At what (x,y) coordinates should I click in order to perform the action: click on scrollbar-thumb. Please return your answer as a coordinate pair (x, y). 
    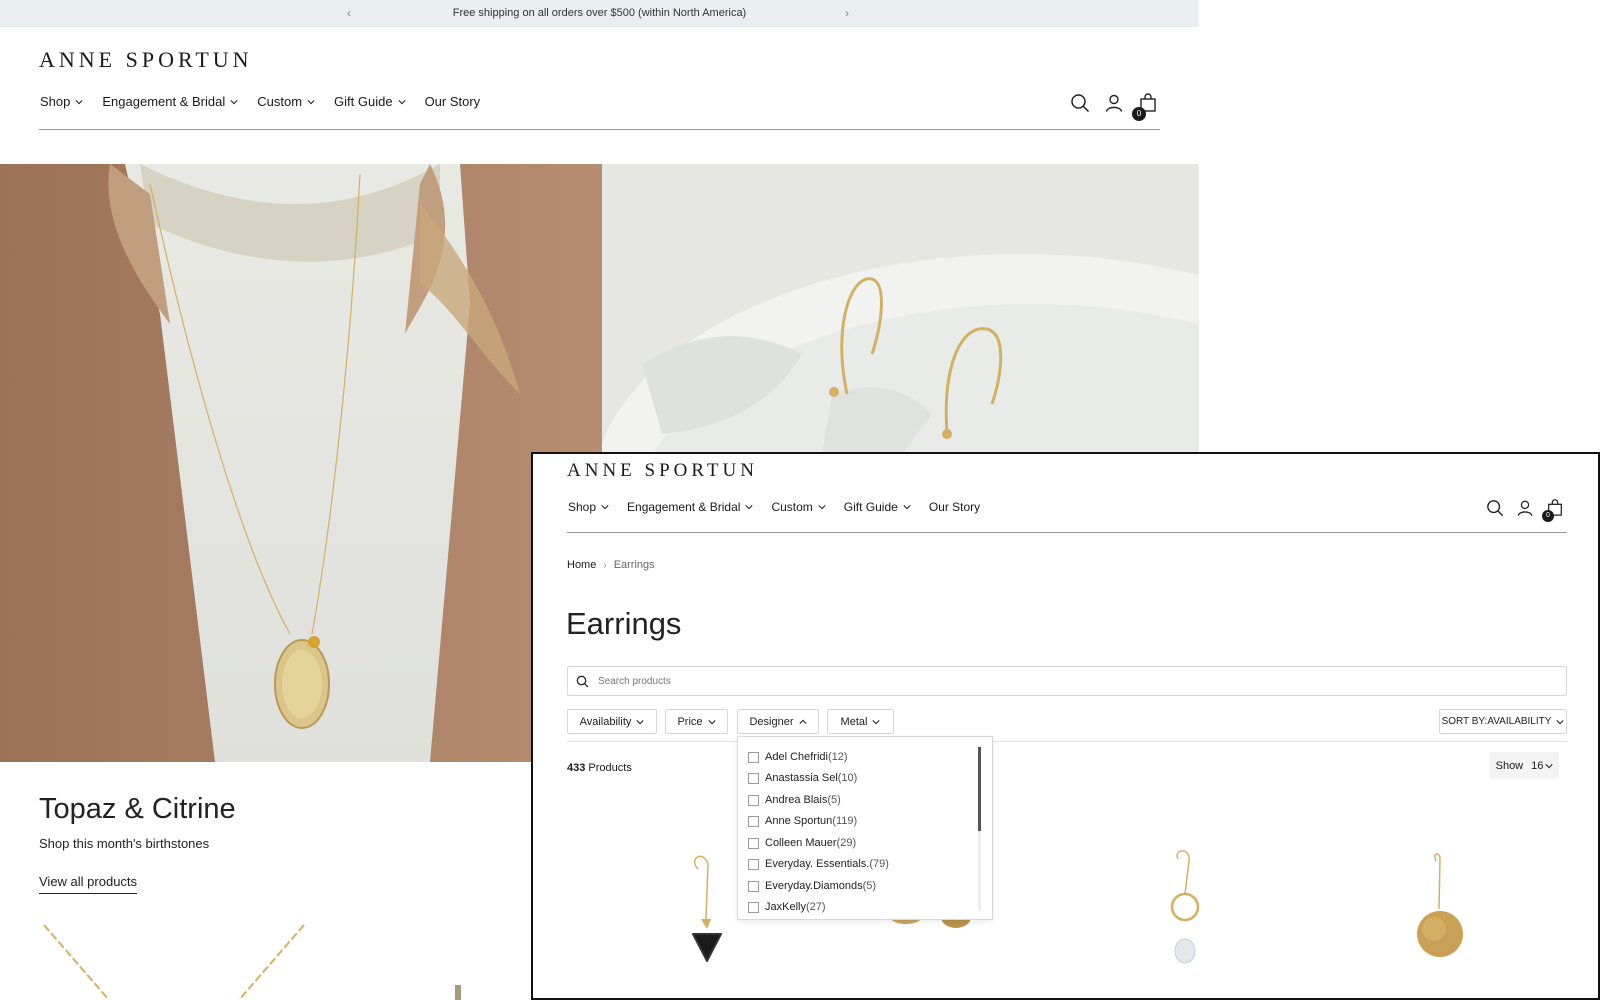
    Looking at the image, I should click on (979, 789).